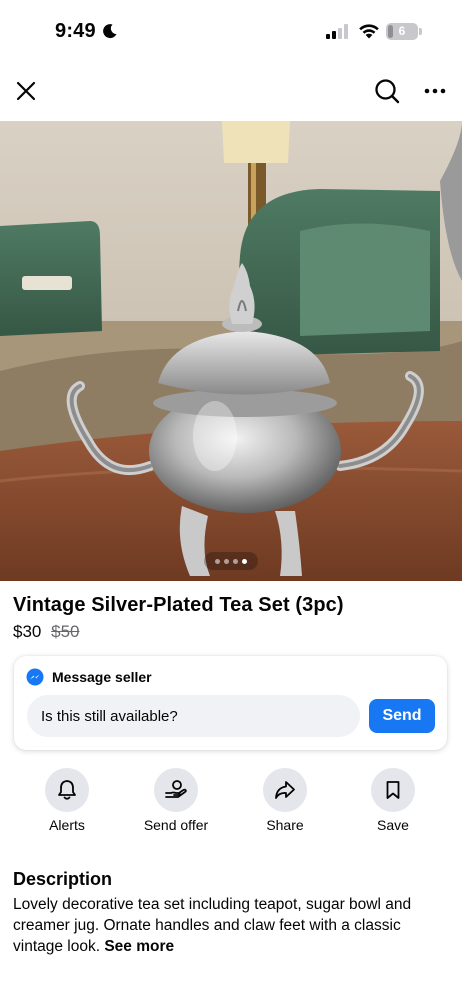 The height and width of the screenshot is (1000, 462). Describe the element at coordinates (402, 716) in the screenshot. I see `send-button: Send` at that location.